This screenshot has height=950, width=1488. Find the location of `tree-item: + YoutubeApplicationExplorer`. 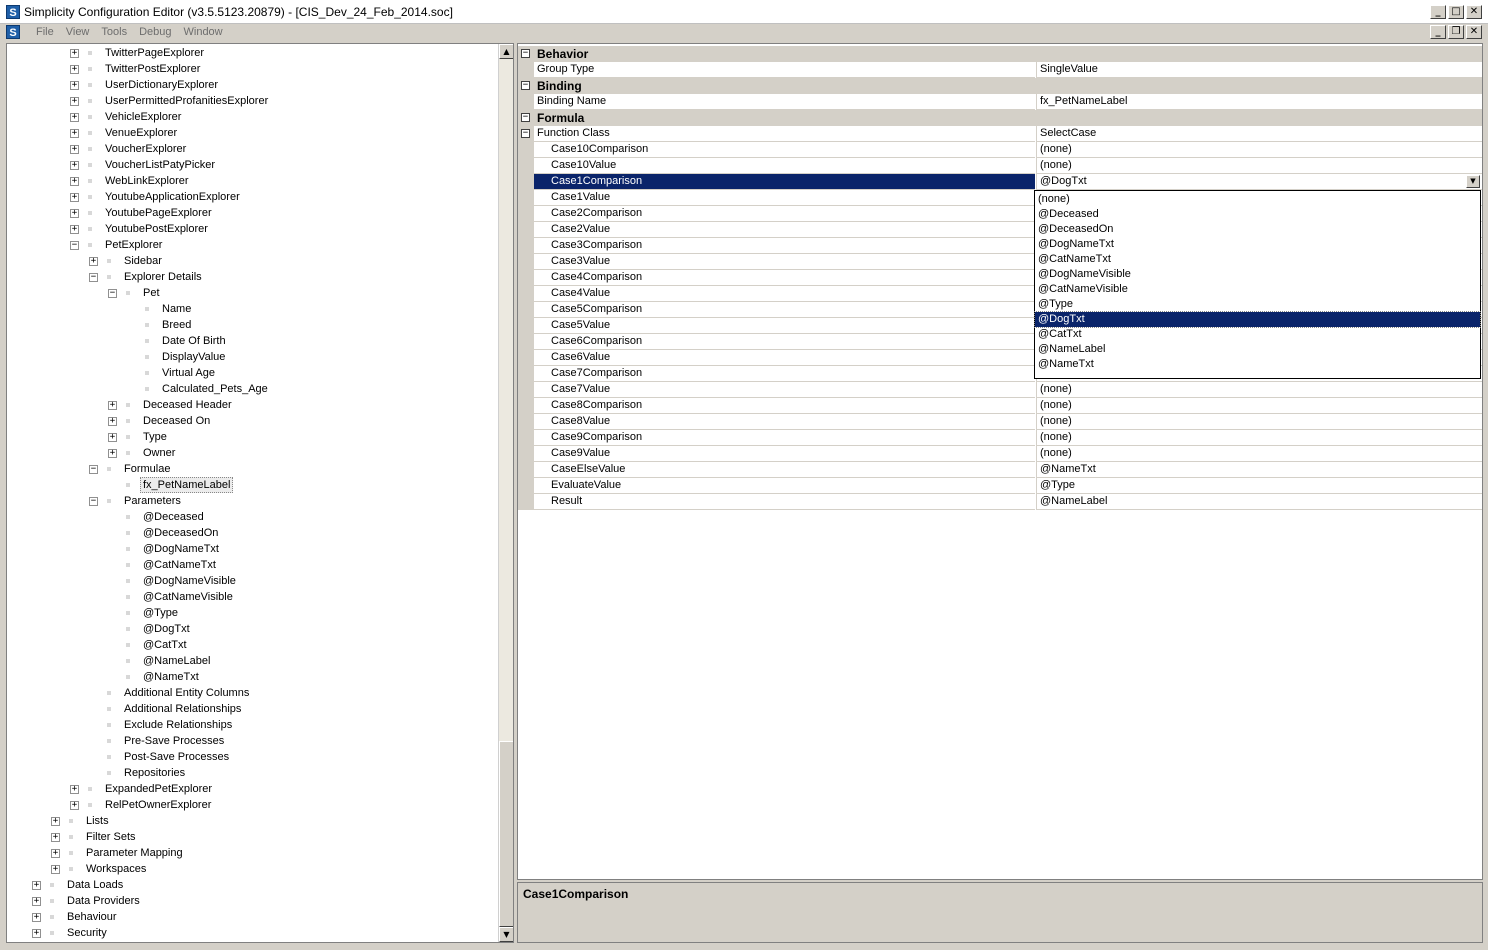

tree-item: + YoutubeApplicationExplorer is located at coordinates (252, 197).